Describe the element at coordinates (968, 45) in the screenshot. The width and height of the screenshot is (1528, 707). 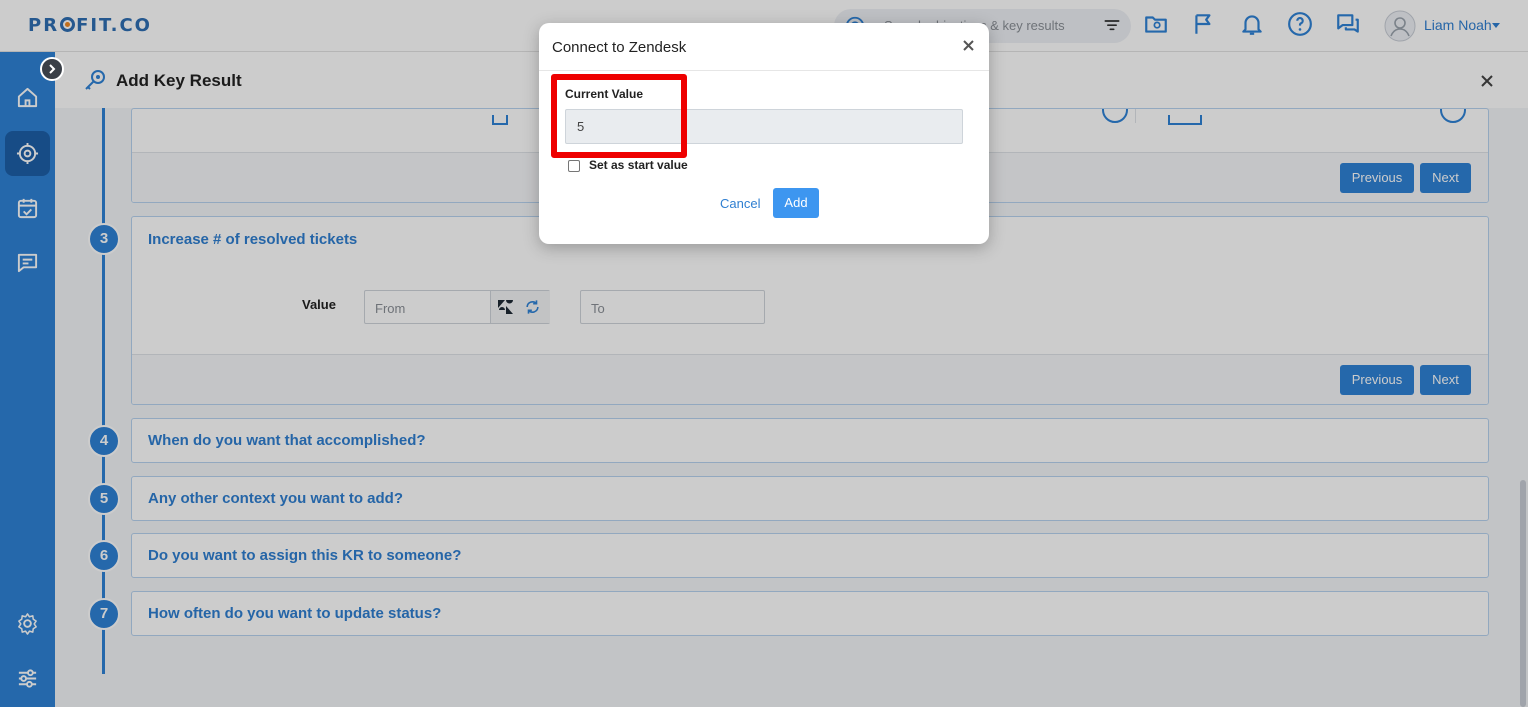
I see `close-icon` at that location.